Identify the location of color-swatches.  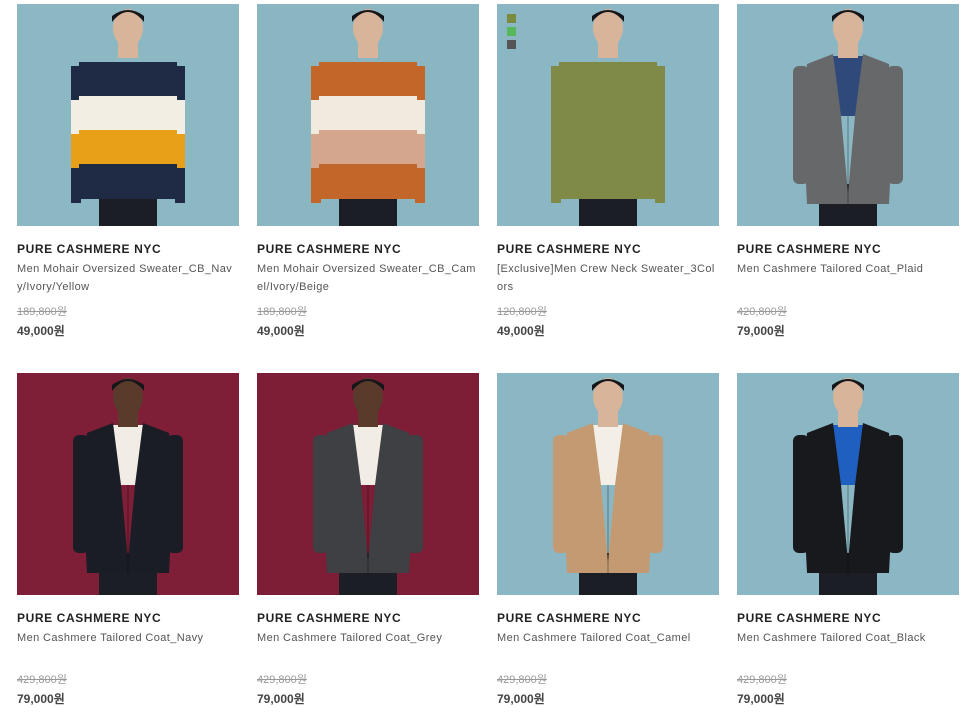
(513, 33).